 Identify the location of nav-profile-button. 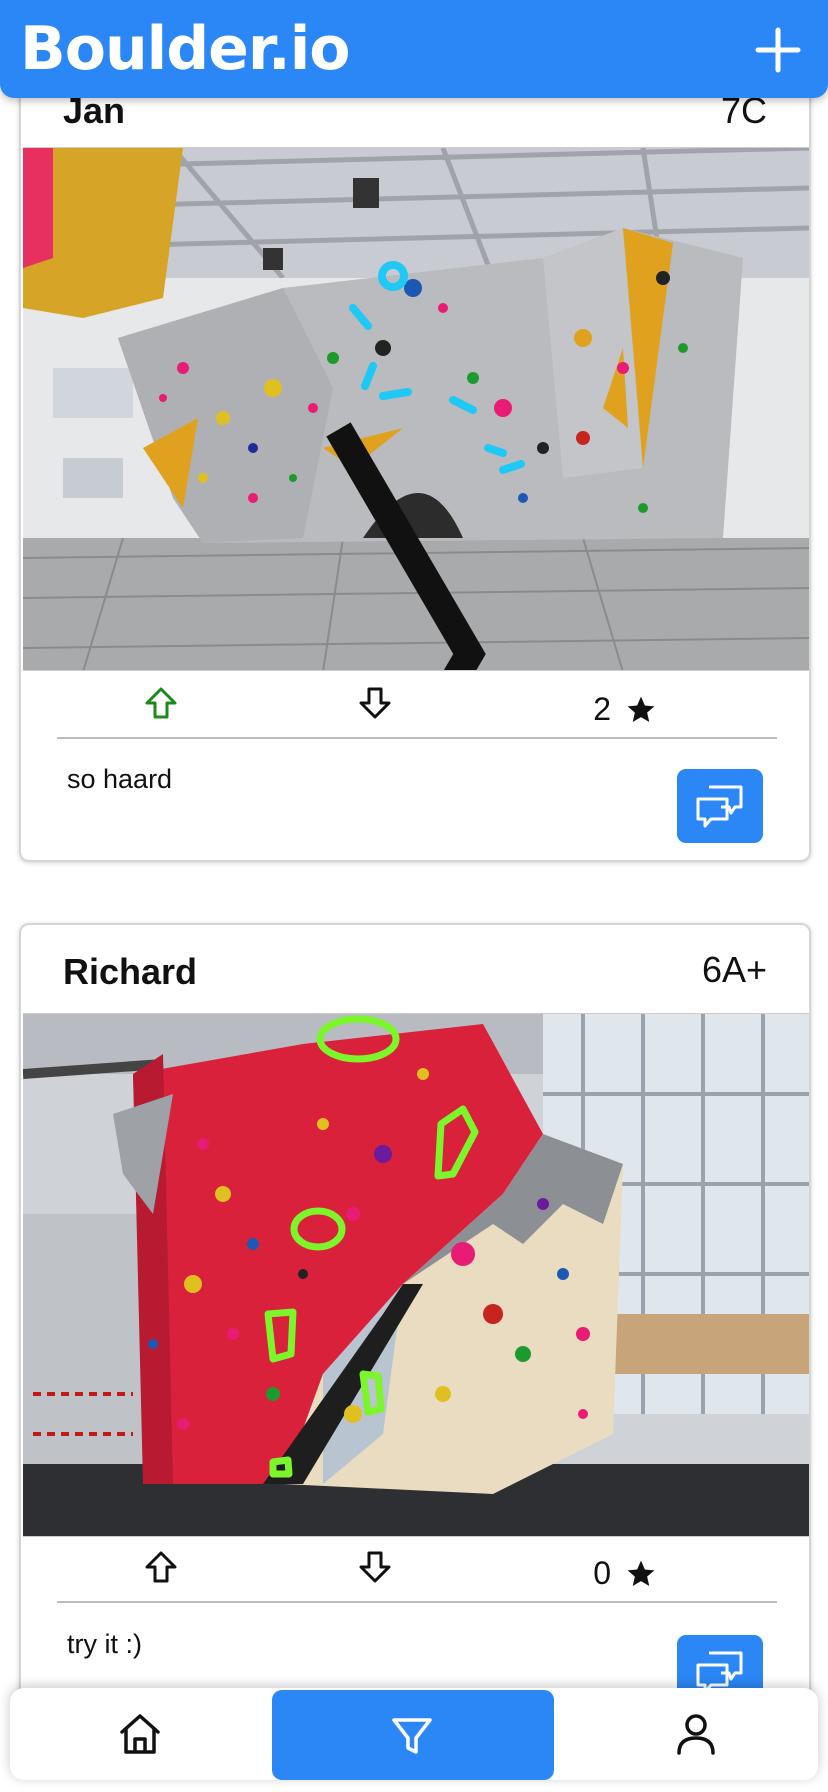
(686, 1734).